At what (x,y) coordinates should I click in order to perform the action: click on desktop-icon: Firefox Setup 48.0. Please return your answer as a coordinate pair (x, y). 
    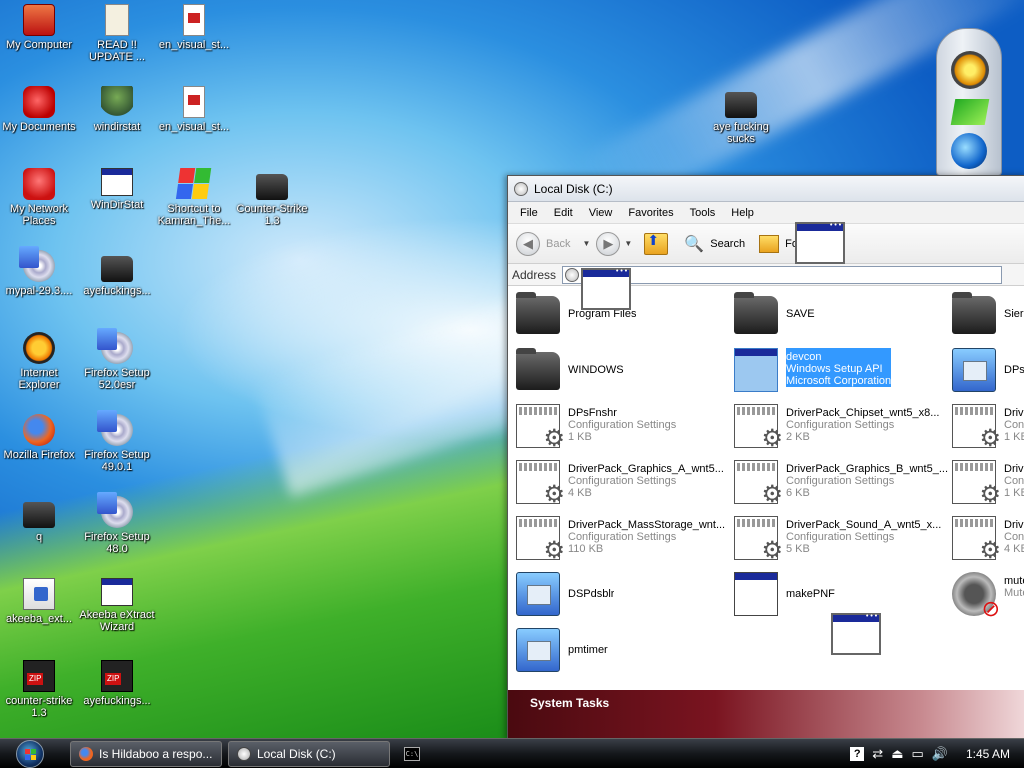
    Looking at the image, I should click on (117, 523).